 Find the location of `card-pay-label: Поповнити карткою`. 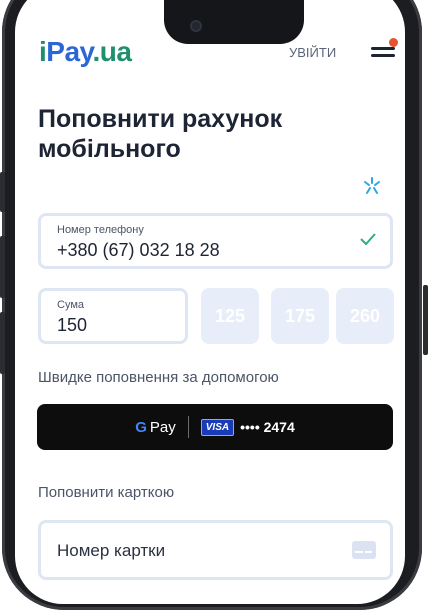

card-pay-label: Поповнити карткою is located at coordinates (106, 492).